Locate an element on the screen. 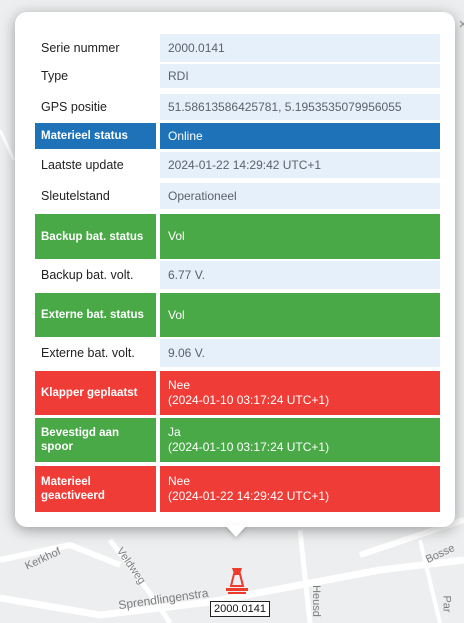 This screenshot has width=464, height=623. info-row-label: Bevestigd aan spoor is located at coordinates (95, 440).